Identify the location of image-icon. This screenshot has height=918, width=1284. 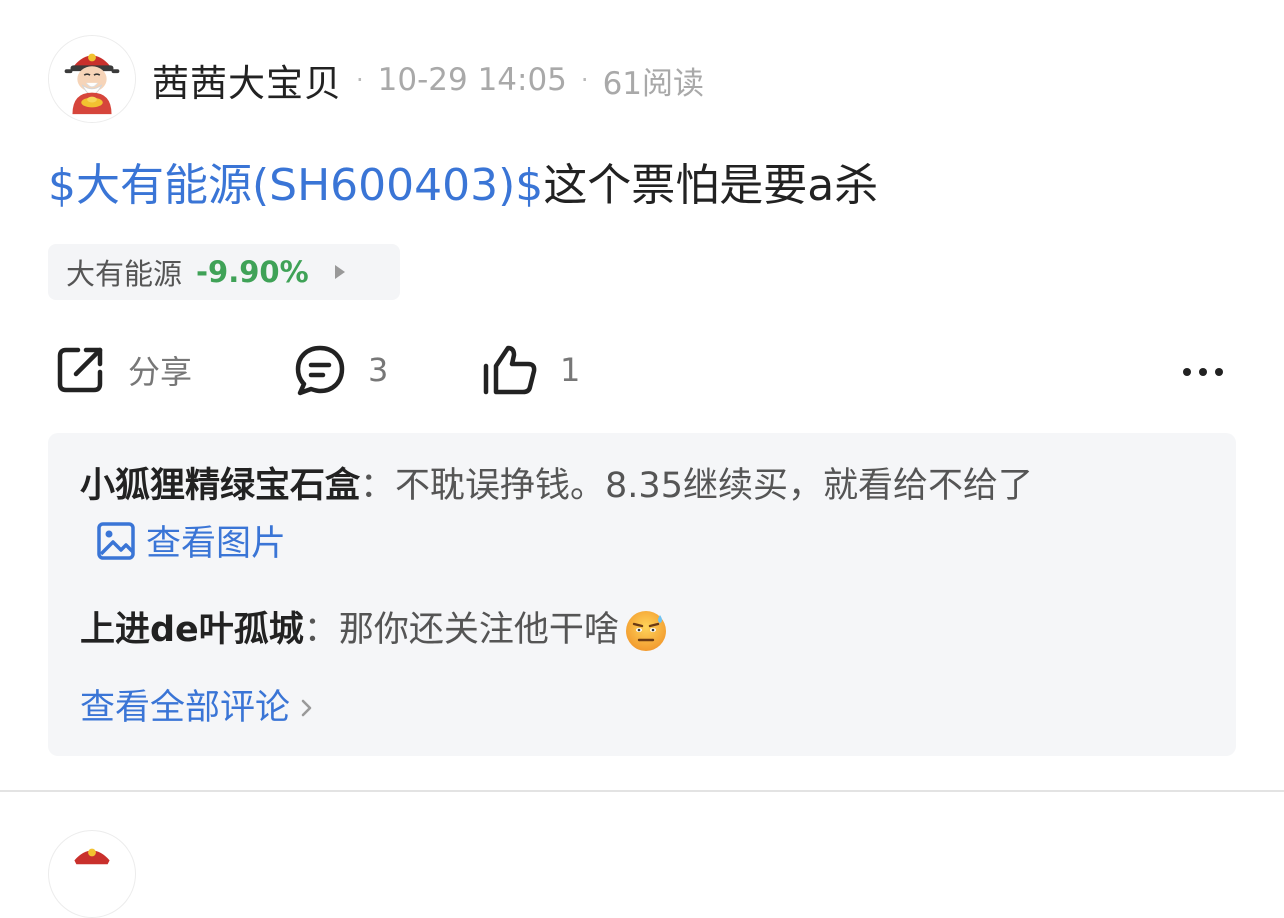
(116, 541).